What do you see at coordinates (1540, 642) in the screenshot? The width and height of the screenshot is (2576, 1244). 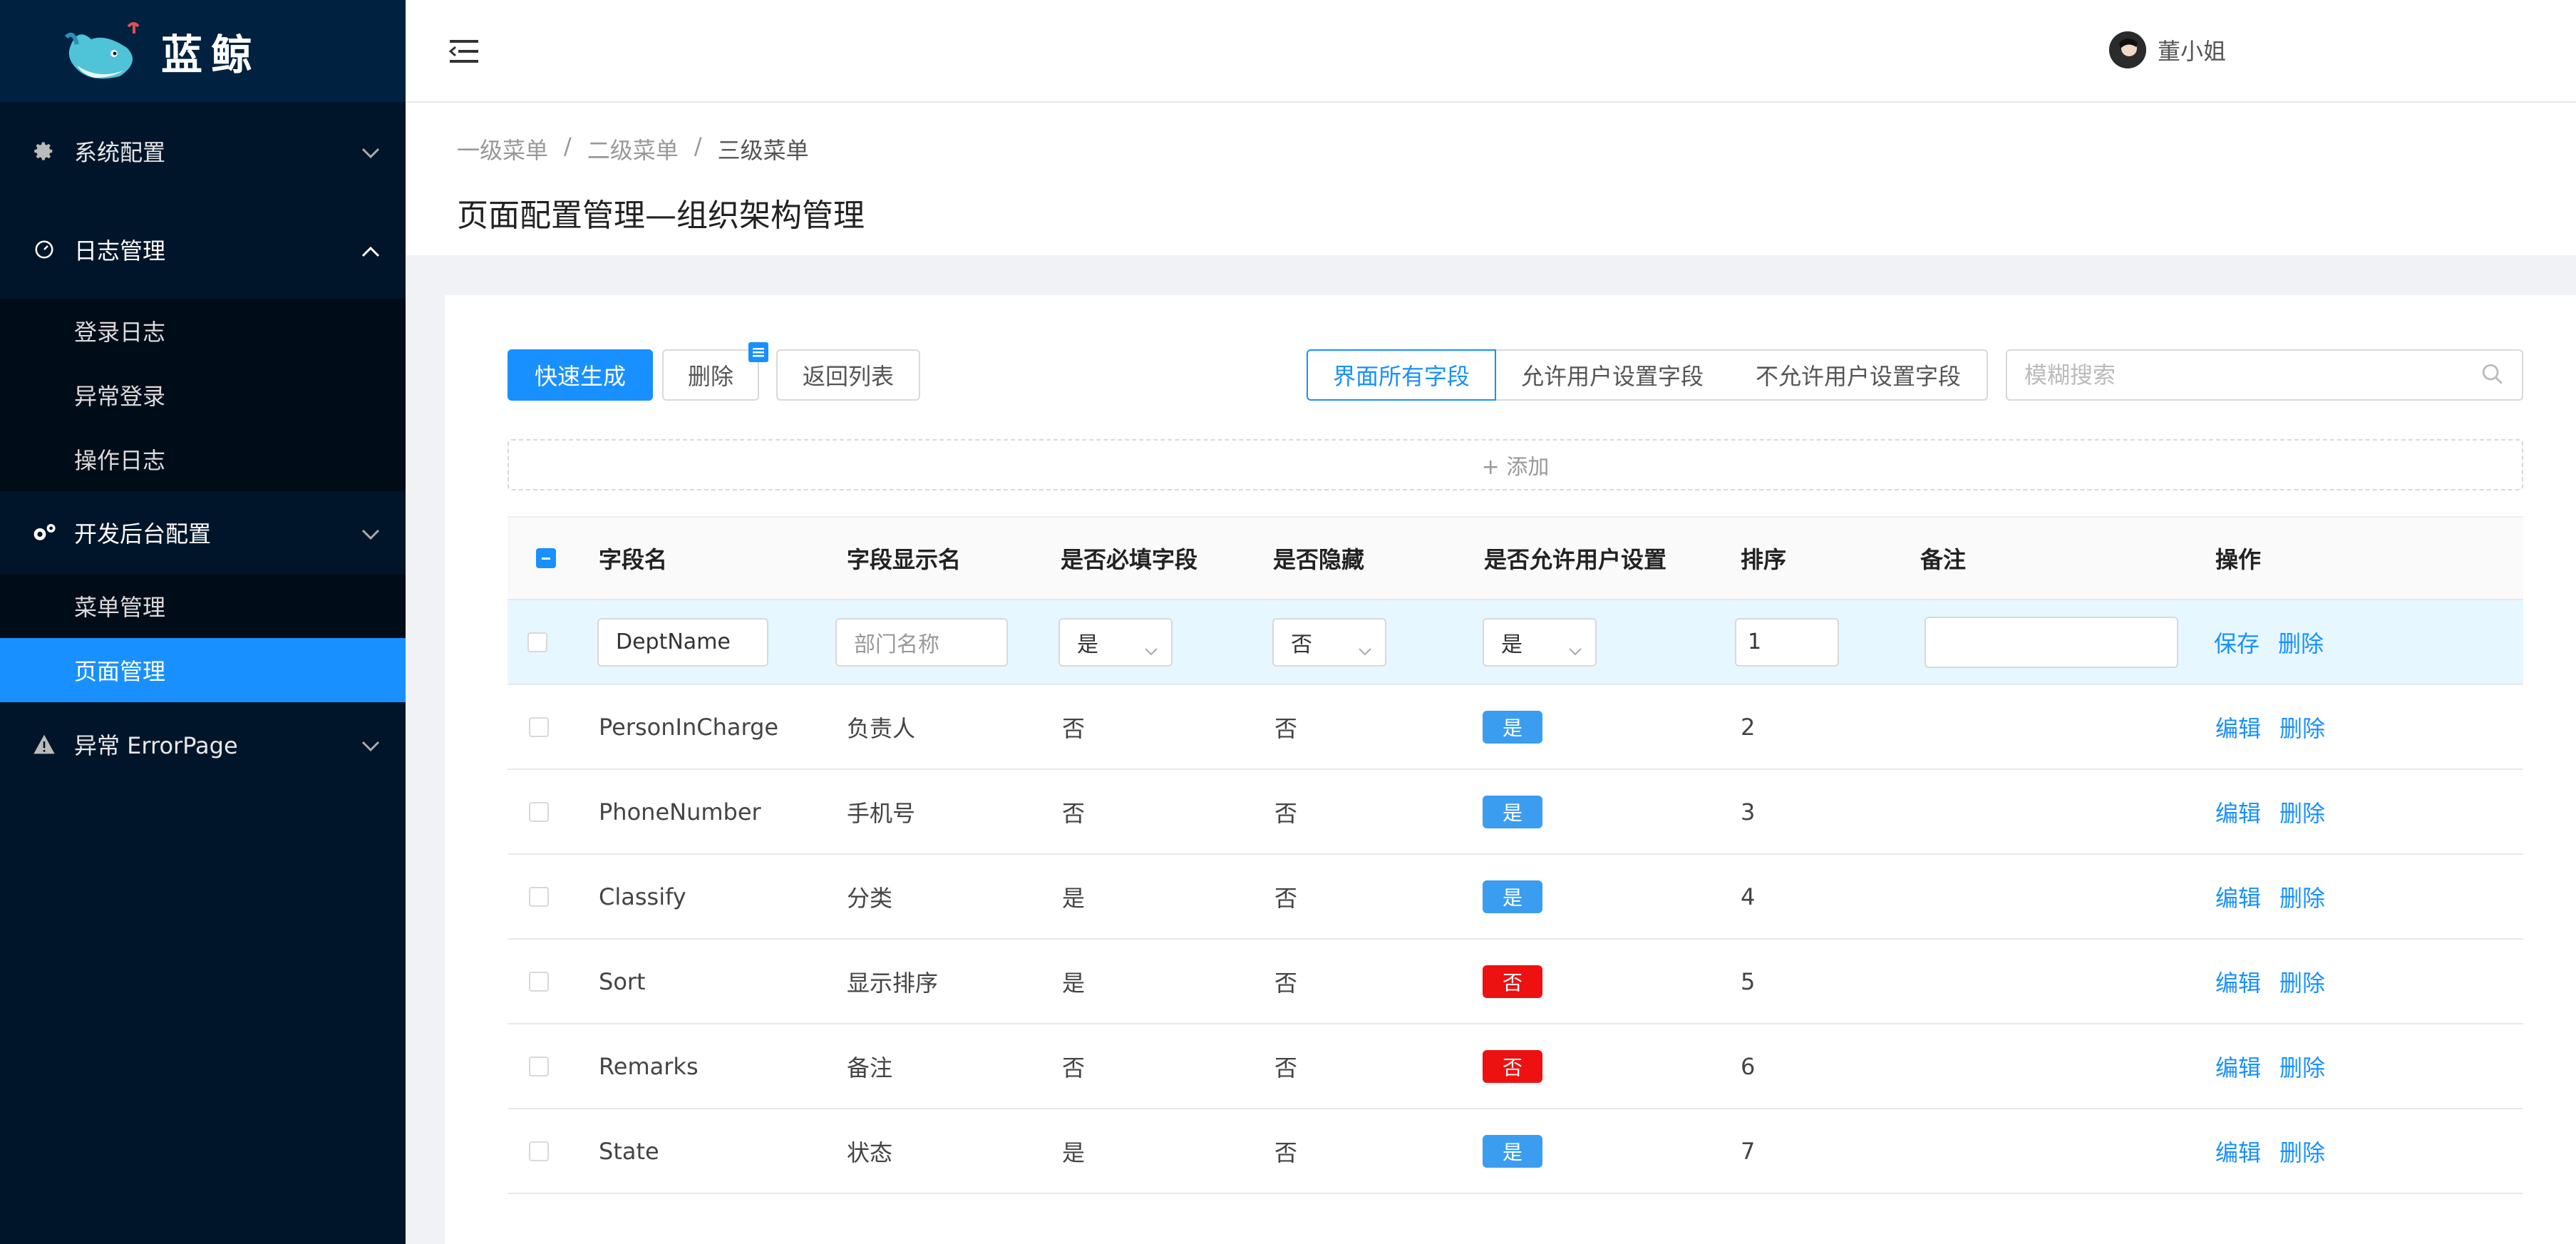 I see `user-settable-select: 是` at bounding box center [1540, 642].